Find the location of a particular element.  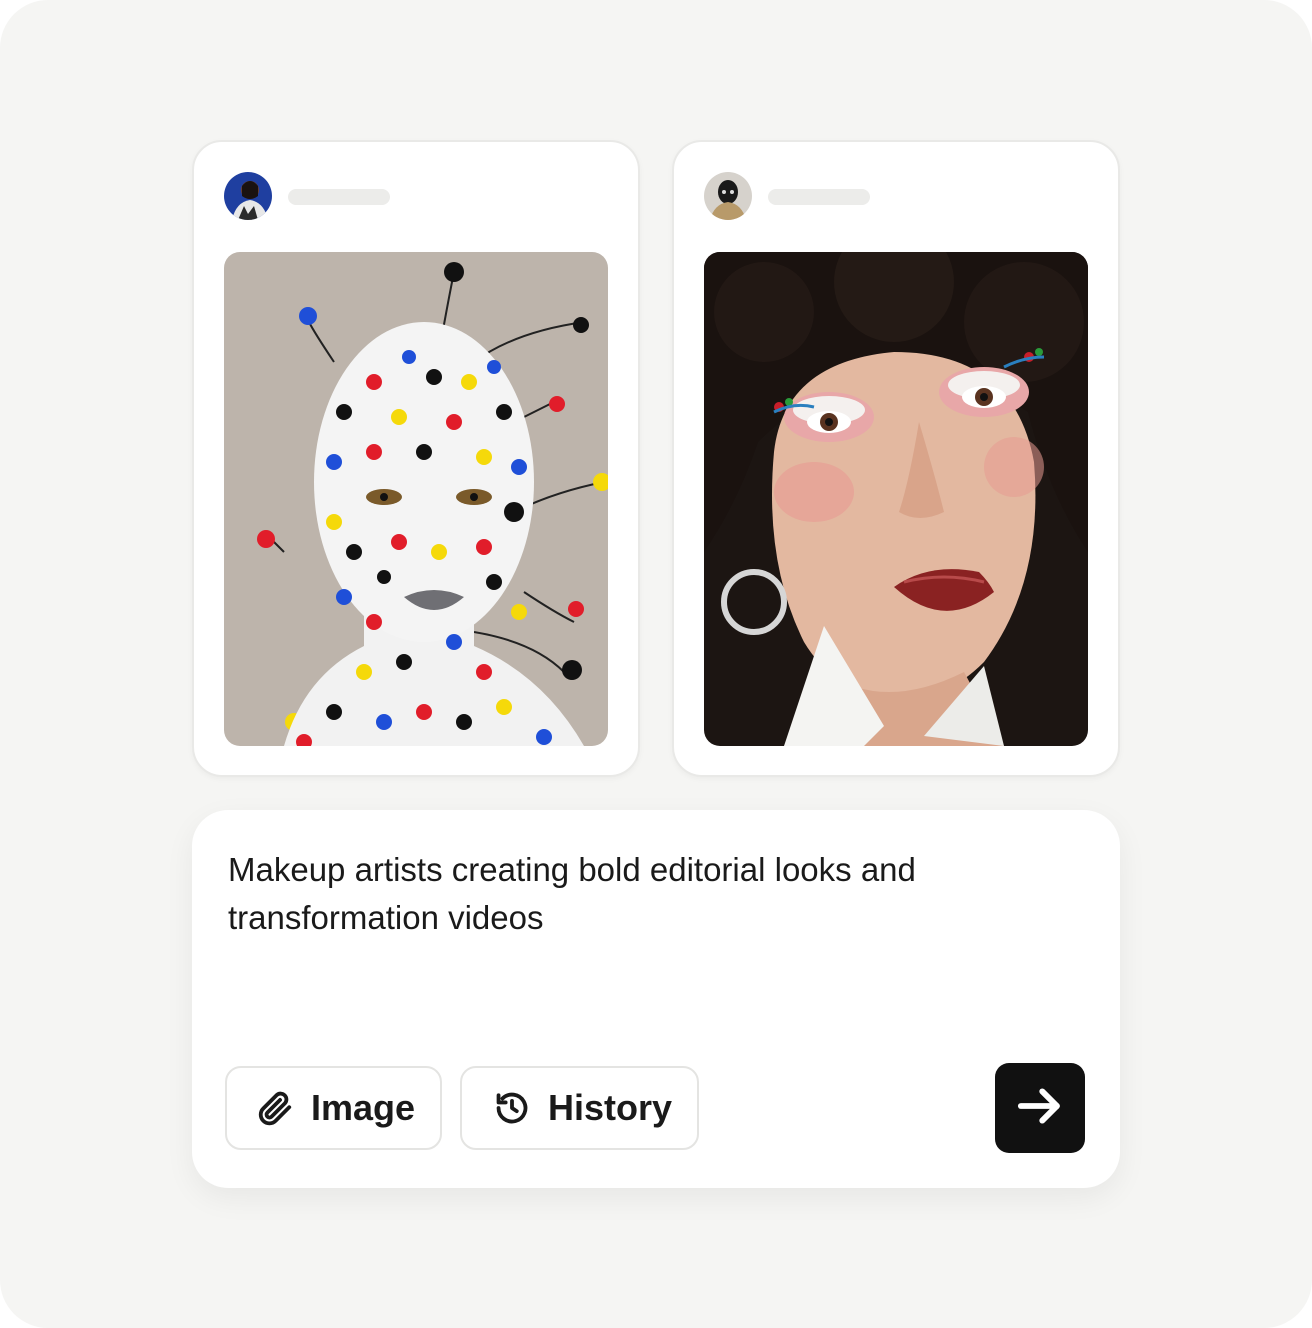

editorial-eye-makeup-portrait-icon is located at coordinates (896, 499).